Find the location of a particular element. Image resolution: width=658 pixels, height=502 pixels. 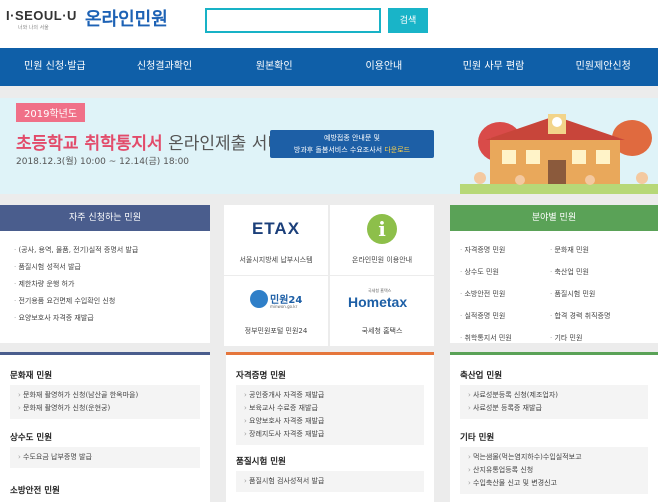

header: I·SEOUL·U 너와 나의 서울 온라인민원 검색 is located at coordinates (329, 24).